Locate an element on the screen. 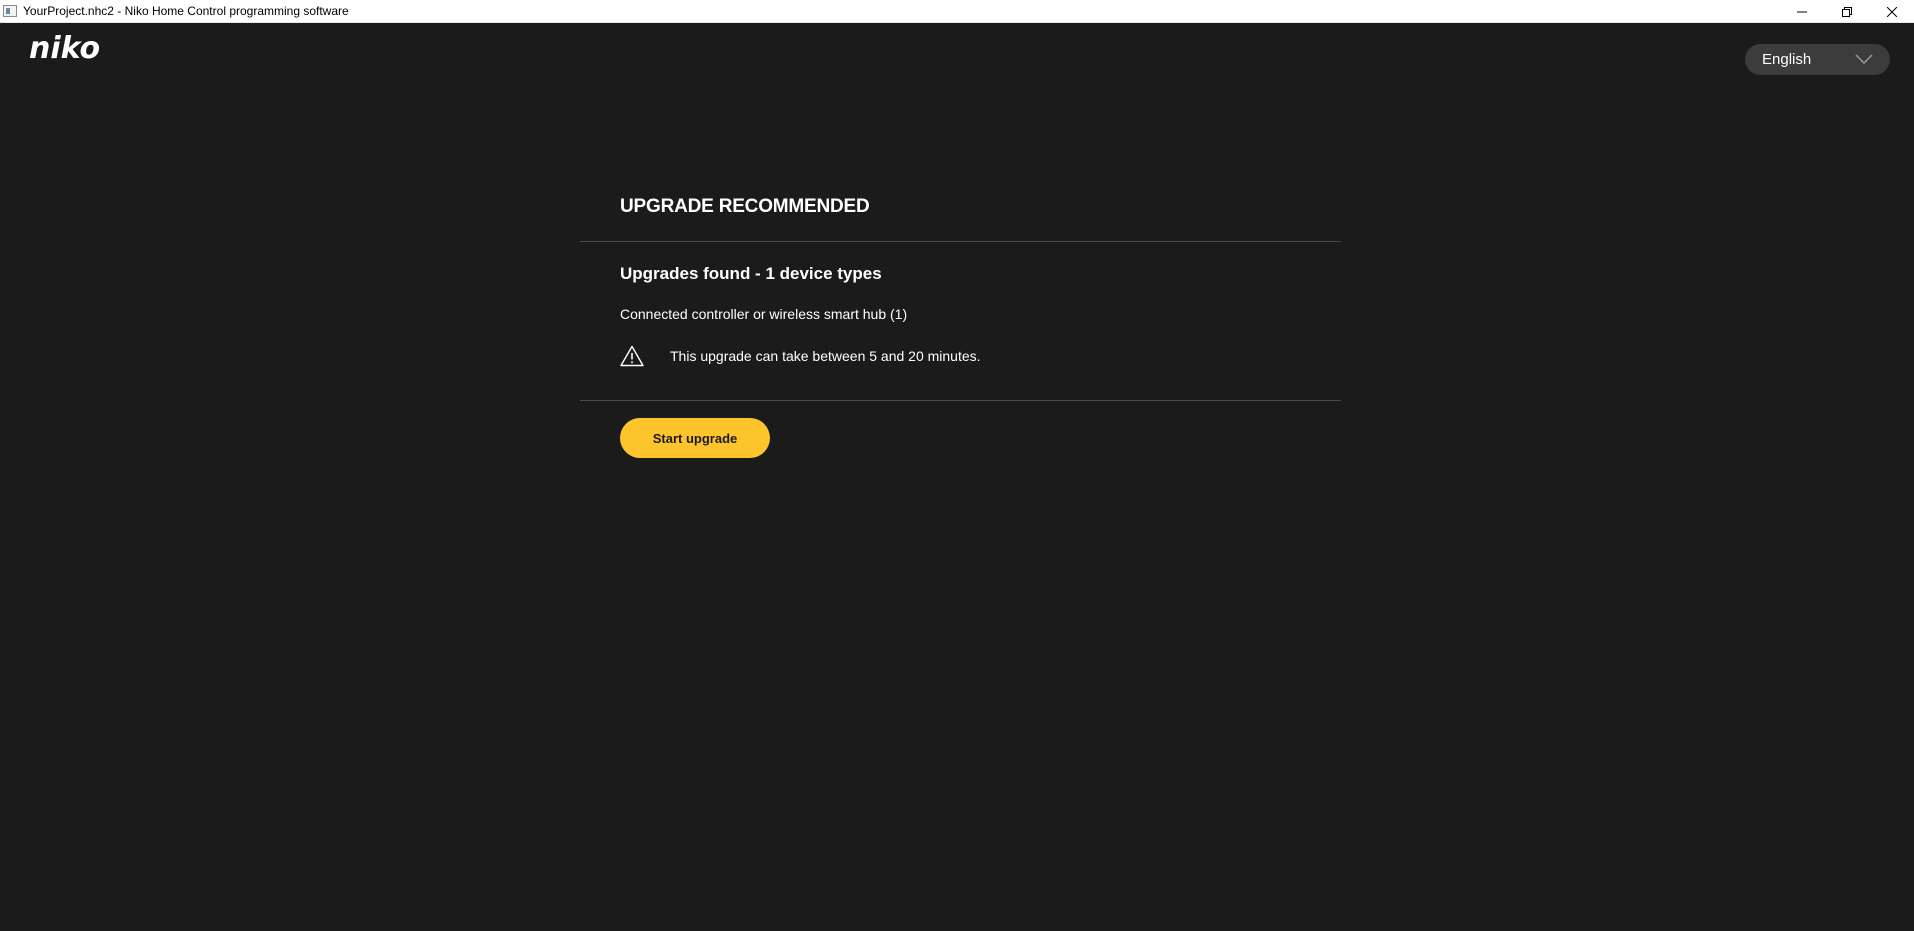 The height and width of the screenshot is (931, 1914). restore-icon is located at coordinates (1846, 11).